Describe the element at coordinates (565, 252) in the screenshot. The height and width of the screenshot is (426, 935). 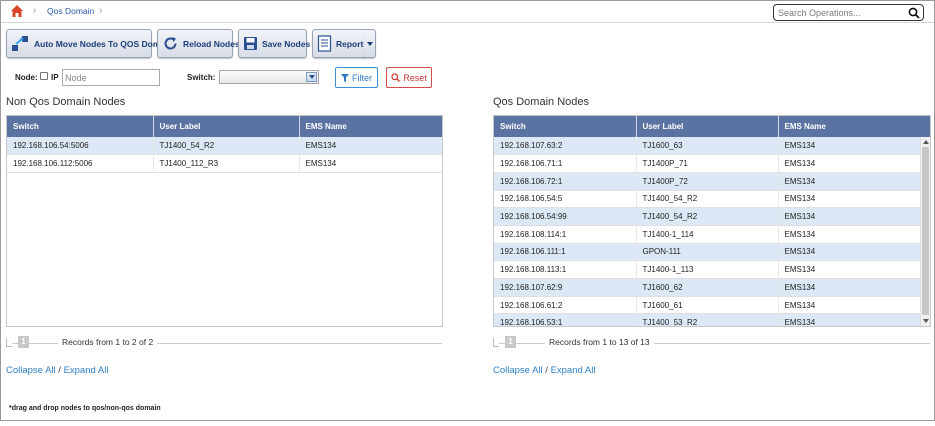
I see `cell-switch: 192.168.106.111:1` at that location.